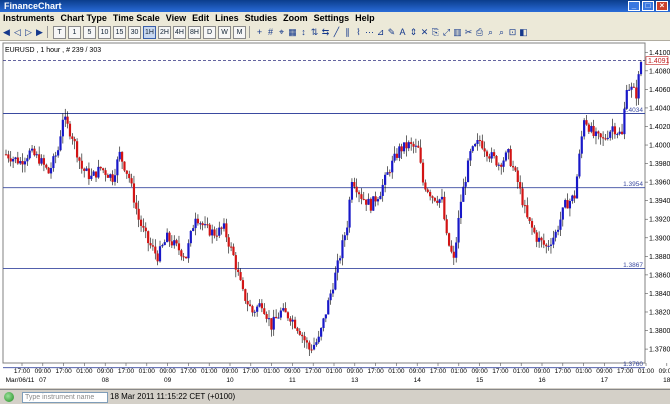 This screenshot has height=404, width=670. What do you see at coordinates (39, 32) in the screenshot?
I see `nav-arrow-icon-3: ▶` at bounding box center [39, 32].